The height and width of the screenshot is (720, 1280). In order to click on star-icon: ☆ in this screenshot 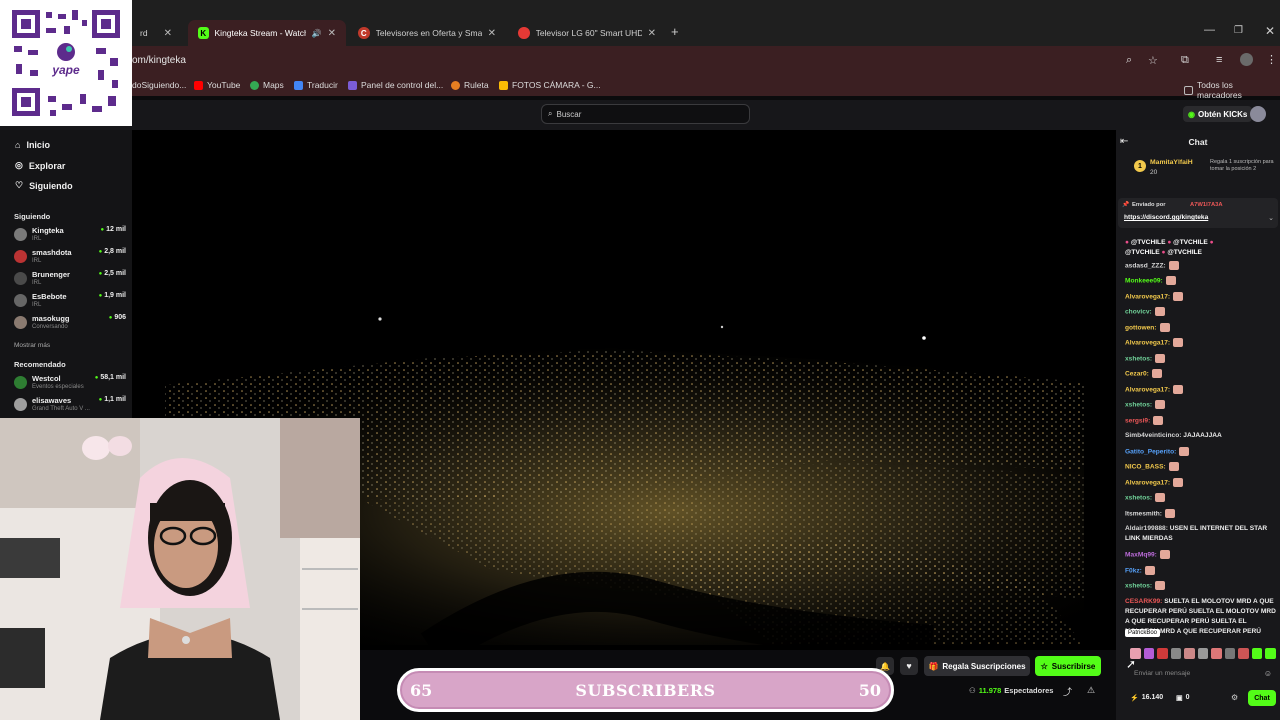, I will do `click(1153, 60)`.